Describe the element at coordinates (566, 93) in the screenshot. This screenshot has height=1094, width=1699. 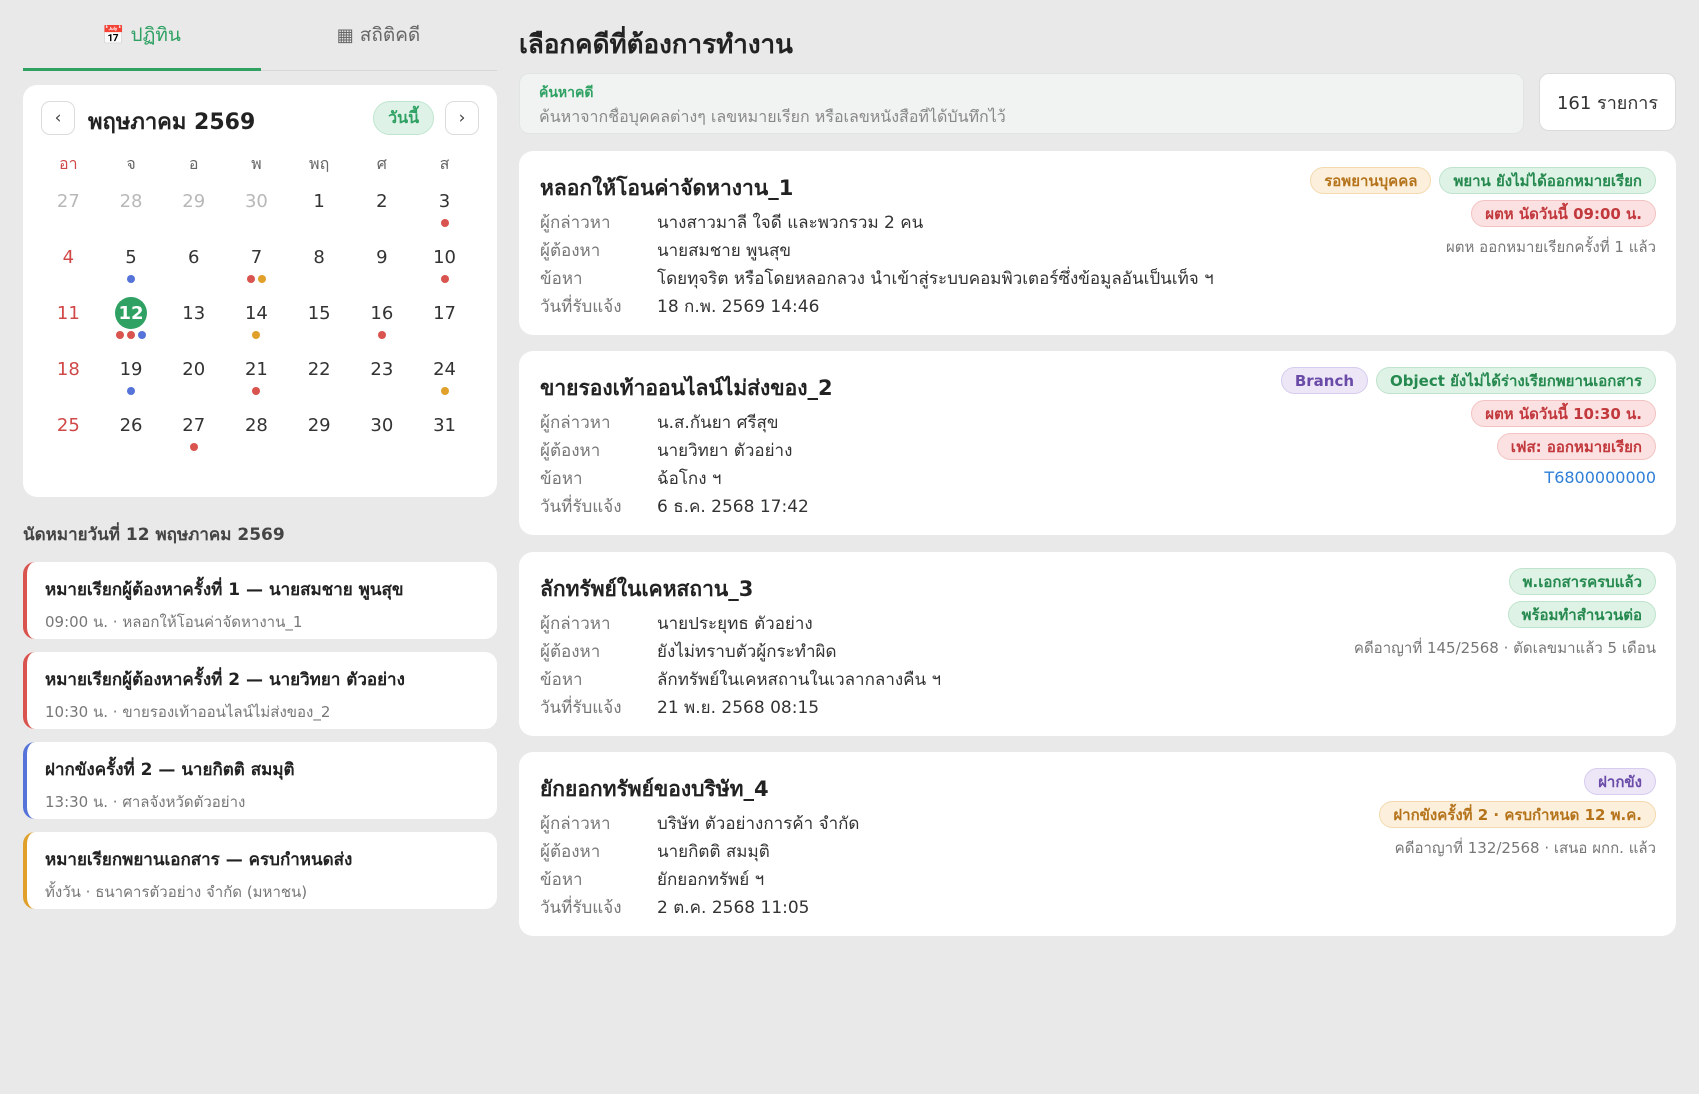
I see `search-label: ค้นหาคดี` at that location.